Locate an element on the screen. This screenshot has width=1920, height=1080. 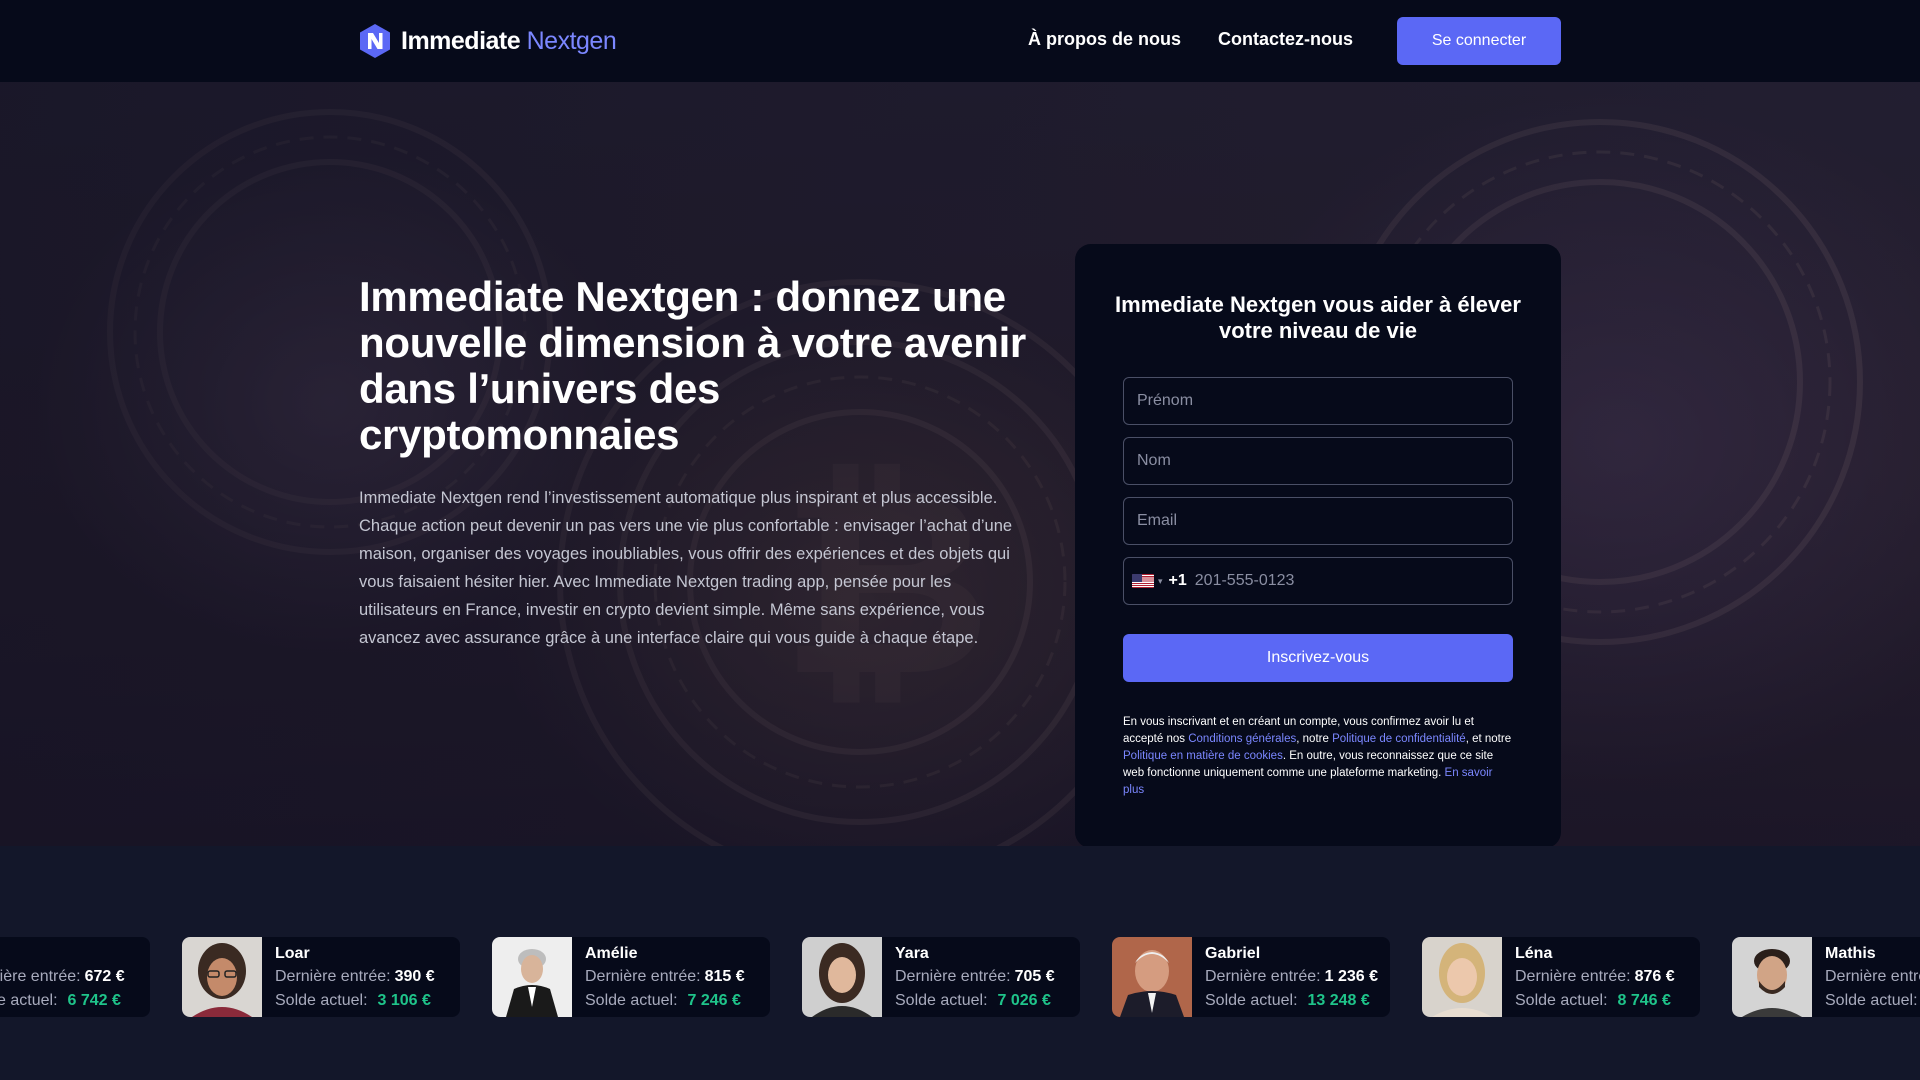
terms-link: Conditions générales is located at coordinates (1242, 739).